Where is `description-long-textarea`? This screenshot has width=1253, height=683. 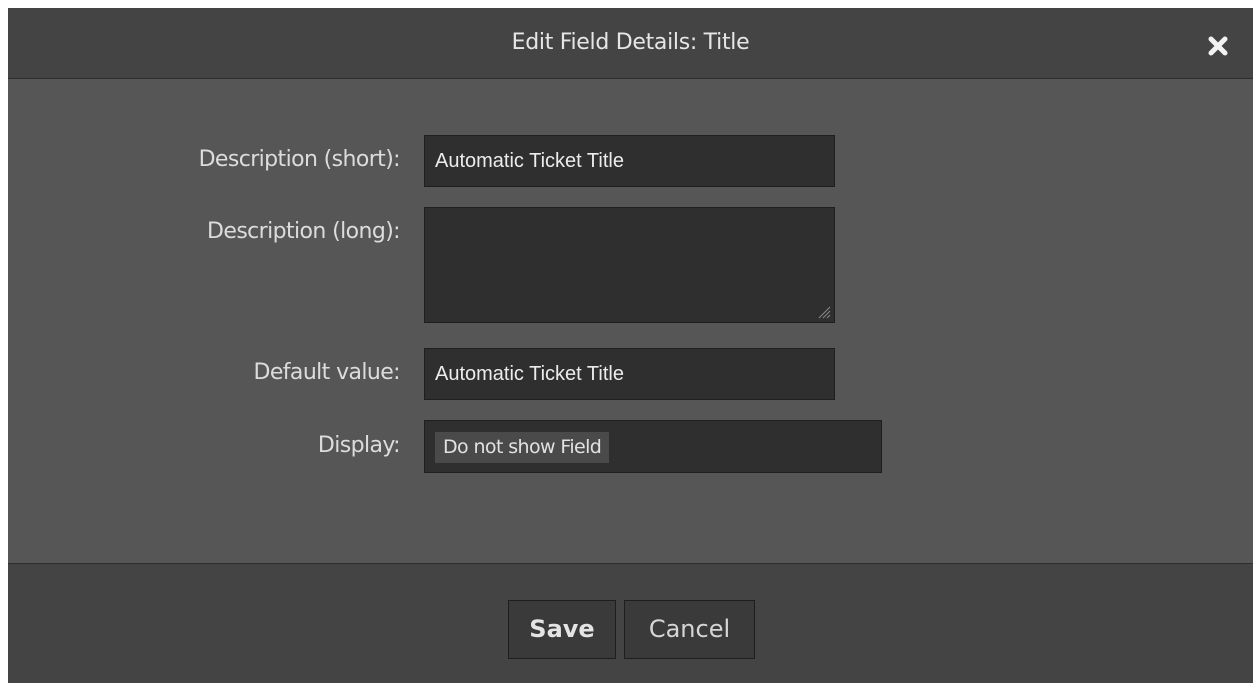 description-long-textarea is located at coordinates (629, 265).